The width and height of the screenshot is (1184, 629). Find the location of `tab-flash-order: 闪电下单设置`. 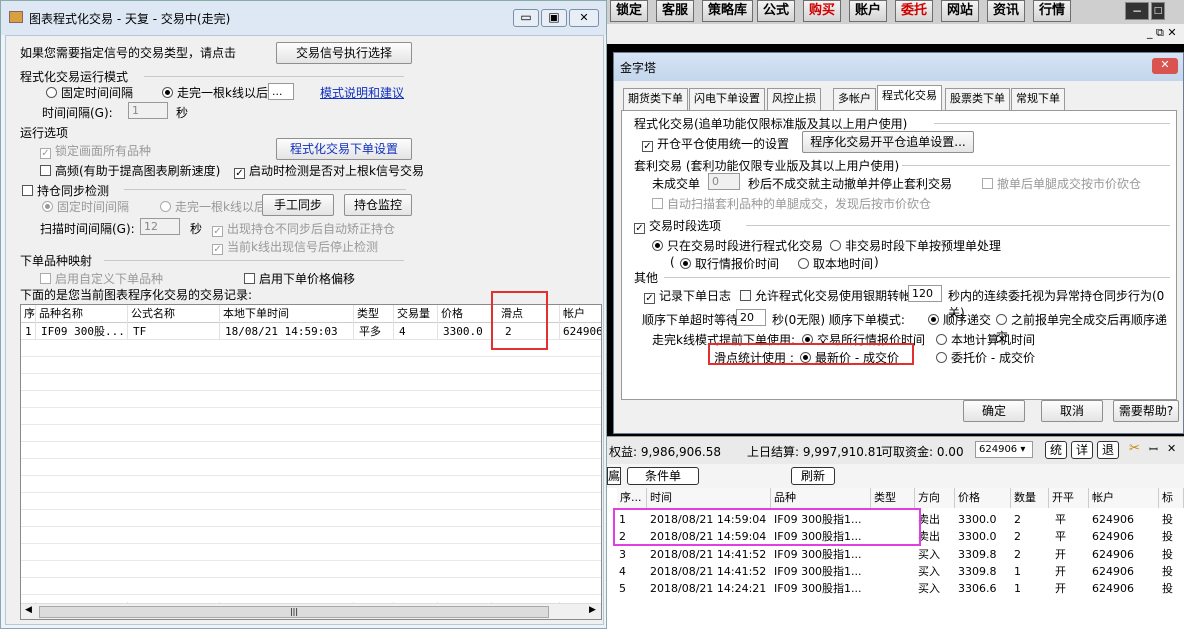

tab-flash-order: 闪电下单设置 is located at coordinates (727, 99).